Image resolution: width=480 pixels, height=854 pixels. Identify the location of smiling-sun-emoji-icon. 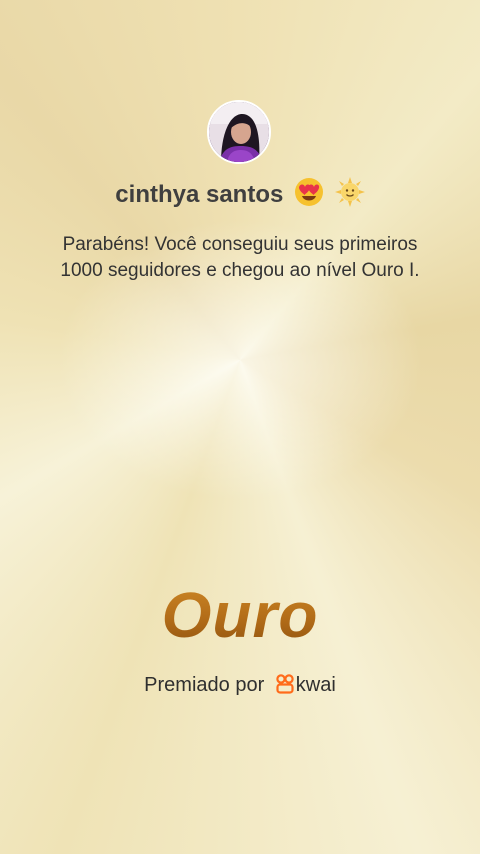
(349, 195).